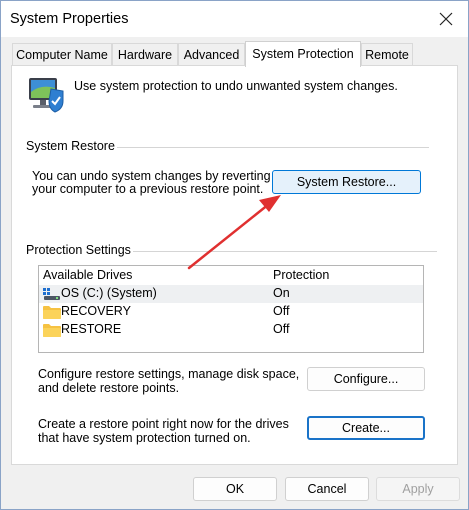 This screenshot has width=469, height=510. What do you see at coordinates (109, 388) in the screenshot?
I see `configure-description: and delete restore points.` at bounding box center [109, 388].